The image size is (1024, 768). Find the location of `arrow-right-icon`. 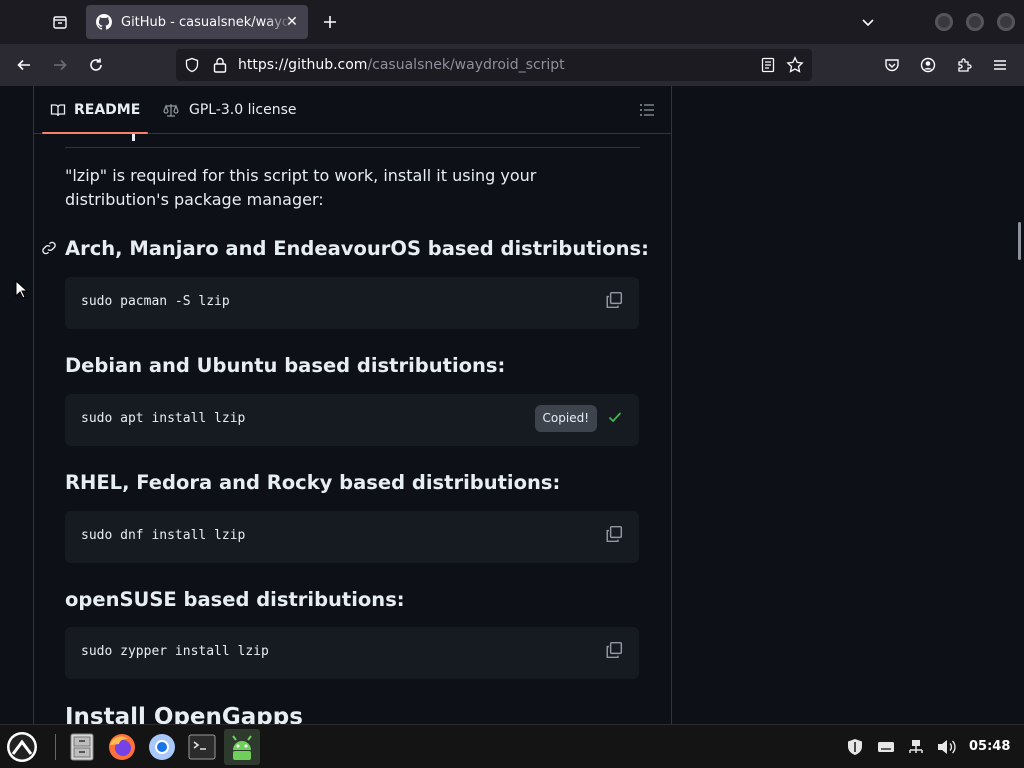

arrow-right-icon is located at coordinates (60, 65).